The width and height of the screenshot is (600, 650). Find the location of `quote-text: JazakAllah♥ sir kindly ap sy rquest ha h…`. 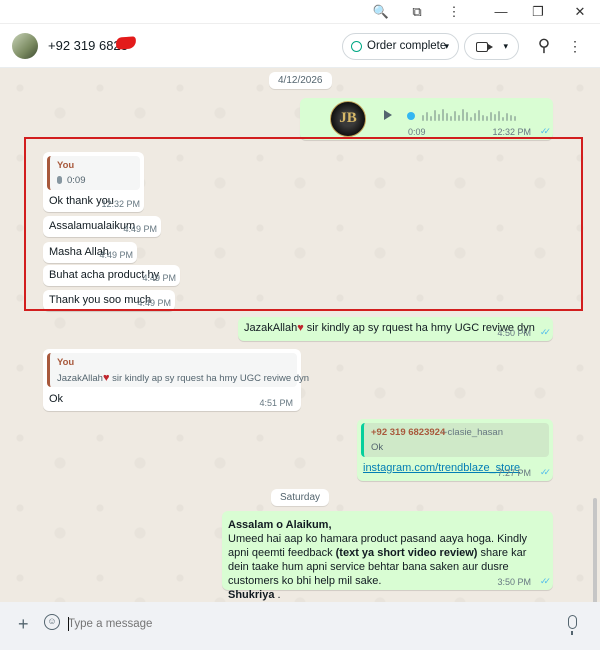

quote-text: JazakAllah♥ sir kindly ap sy rquest ha h… is located at coordinates (183, 378).